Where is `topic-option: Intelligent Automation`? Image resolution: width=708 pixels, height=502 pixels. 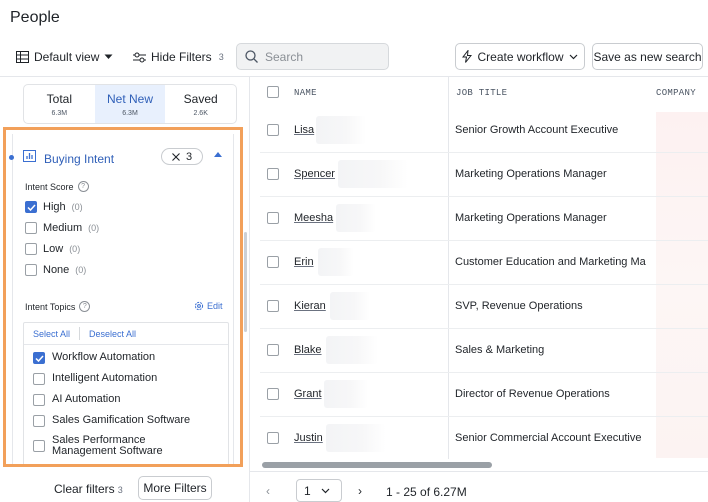 topic-option: Intelligent Automation is located at coordinates (95, 379).